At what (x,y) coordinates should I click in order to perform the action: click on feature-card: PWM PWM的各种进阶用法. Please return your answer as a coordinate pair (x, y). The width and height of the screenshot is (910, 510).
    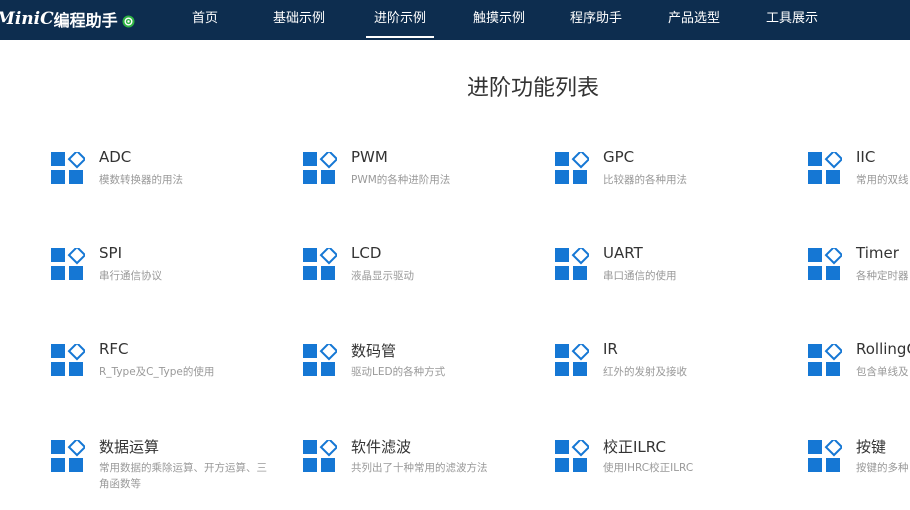
    Looking at the image, I should click on (428, 185).